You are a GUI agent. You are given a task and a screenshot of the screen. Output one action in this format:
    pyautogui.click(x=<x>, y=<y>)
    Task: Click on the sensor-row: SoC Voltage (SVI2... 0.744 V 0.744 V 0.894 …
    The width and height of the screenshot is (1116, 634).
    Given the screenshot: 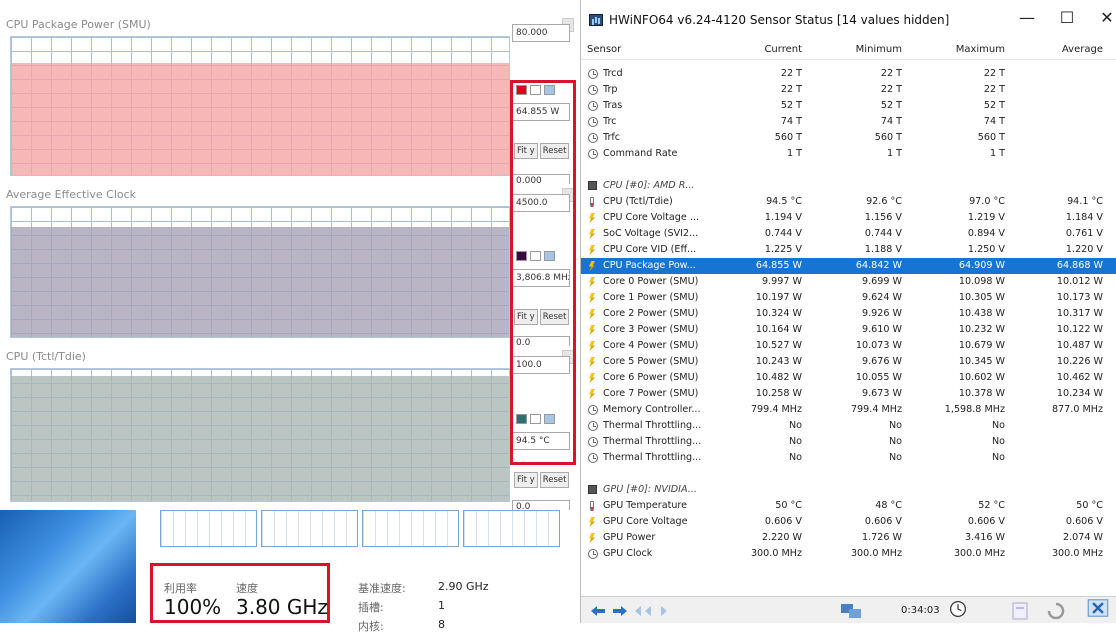 What is the action you would take?
    pyautogui.click(x=848, y=234)
    